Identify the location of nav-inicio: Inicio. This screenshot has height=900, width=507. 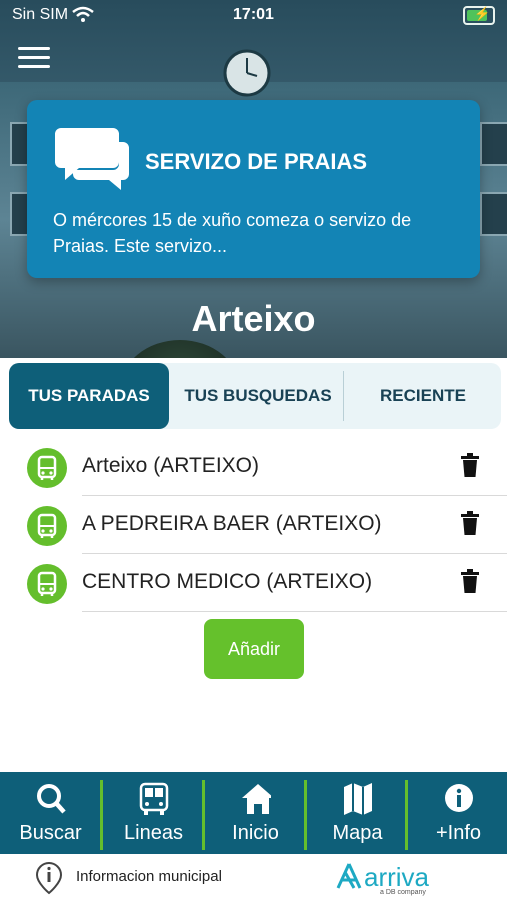
(255, 813).